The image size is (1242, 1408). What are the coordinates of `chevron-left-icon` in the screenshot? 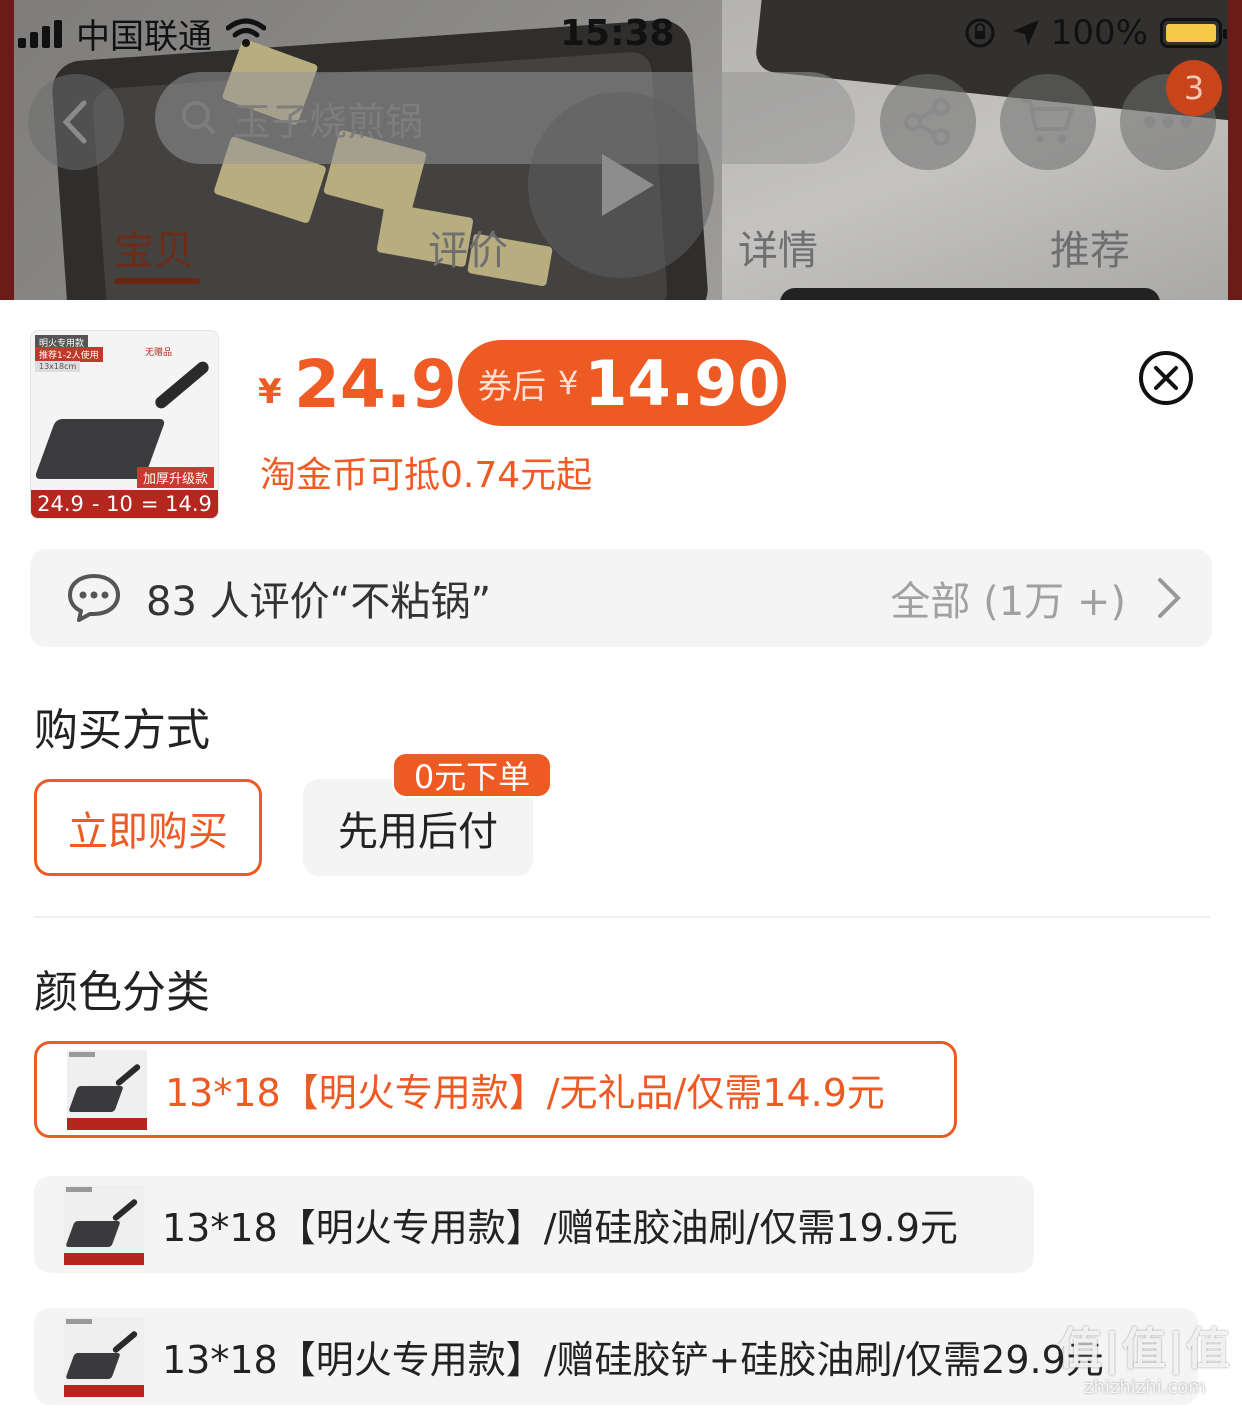 It's located at (74, 122).